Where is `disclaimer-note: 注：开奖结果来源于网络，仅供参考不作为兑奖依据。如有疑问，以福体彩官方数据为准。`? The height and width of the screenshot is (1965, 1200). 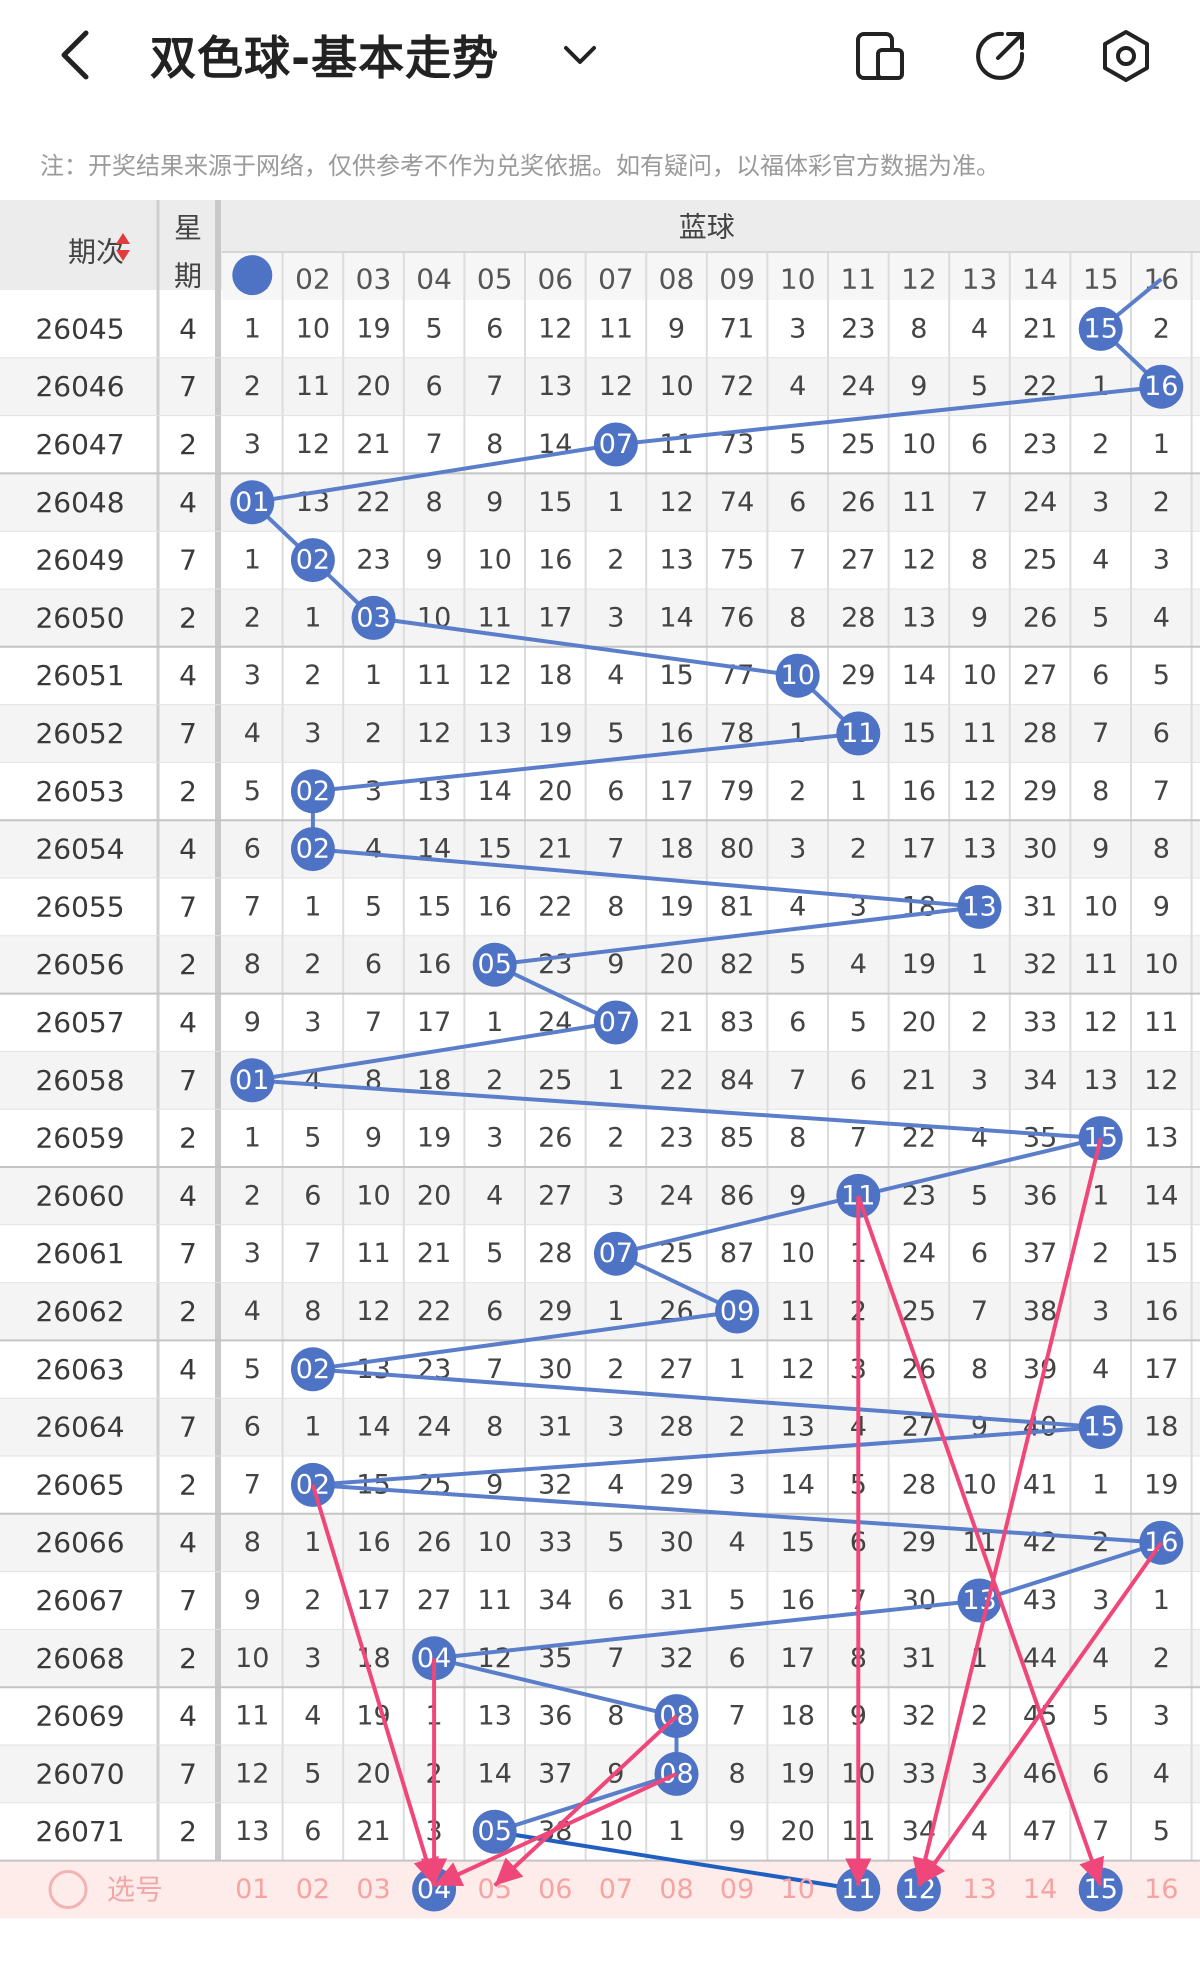
disclaimer-note: 注：开奖结果来源于网络，仅供参考不作为兑奖依据。如有疑问，以福体彩官方数据为准。 is located at coordinates (520, 166).